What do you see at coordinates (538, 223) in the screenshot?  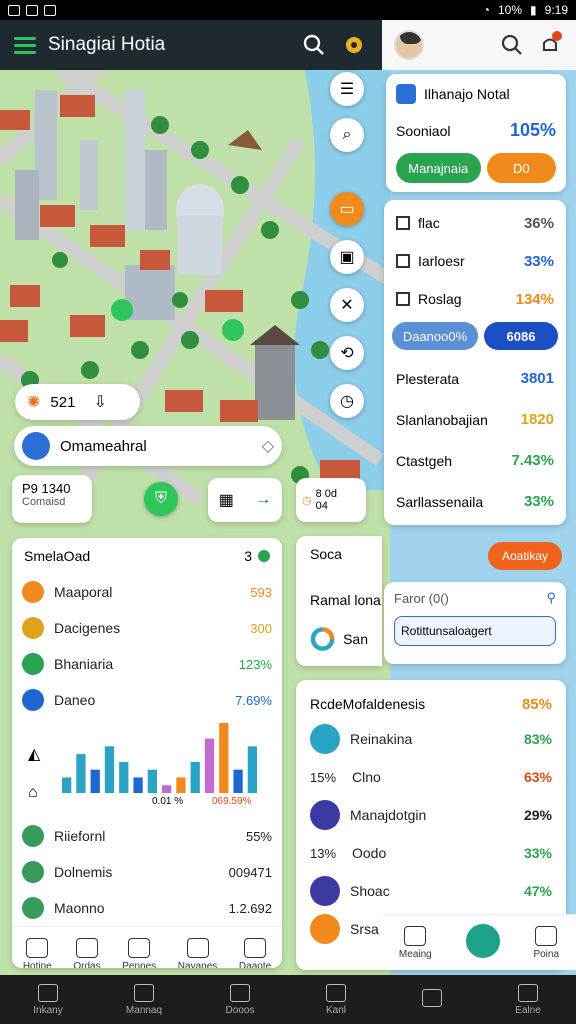 I see `list-item-value: 36%` at bounding box center [538, 223].